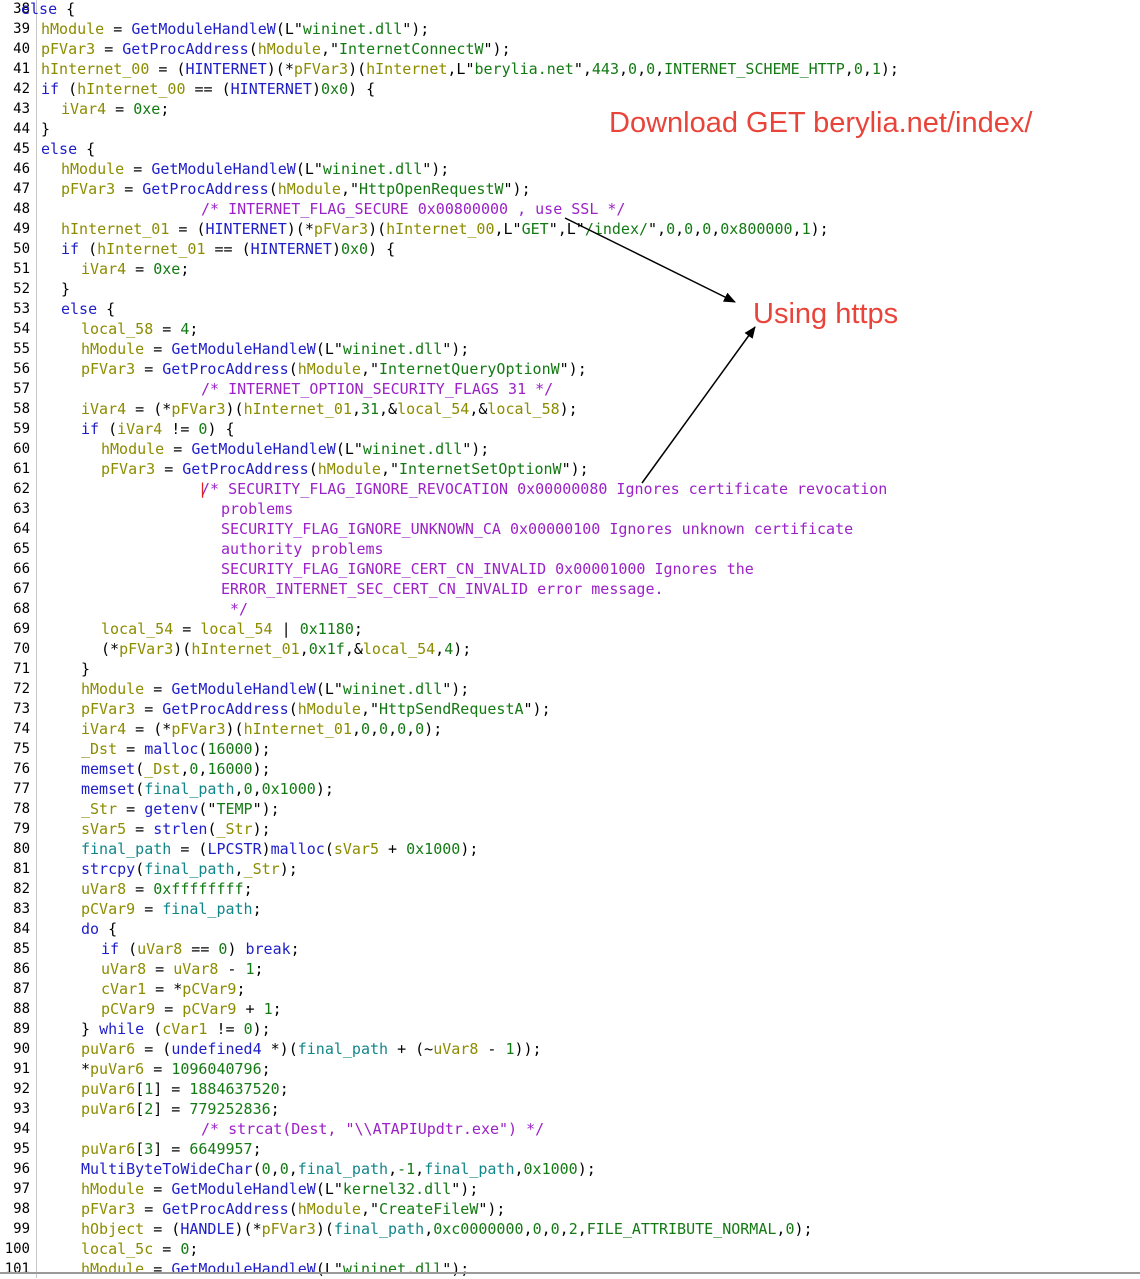  What do you see at coordinates (650, 260) in the screenshot?
I see `arrow-from-ssl-flag` at bounding box center [650, 260].